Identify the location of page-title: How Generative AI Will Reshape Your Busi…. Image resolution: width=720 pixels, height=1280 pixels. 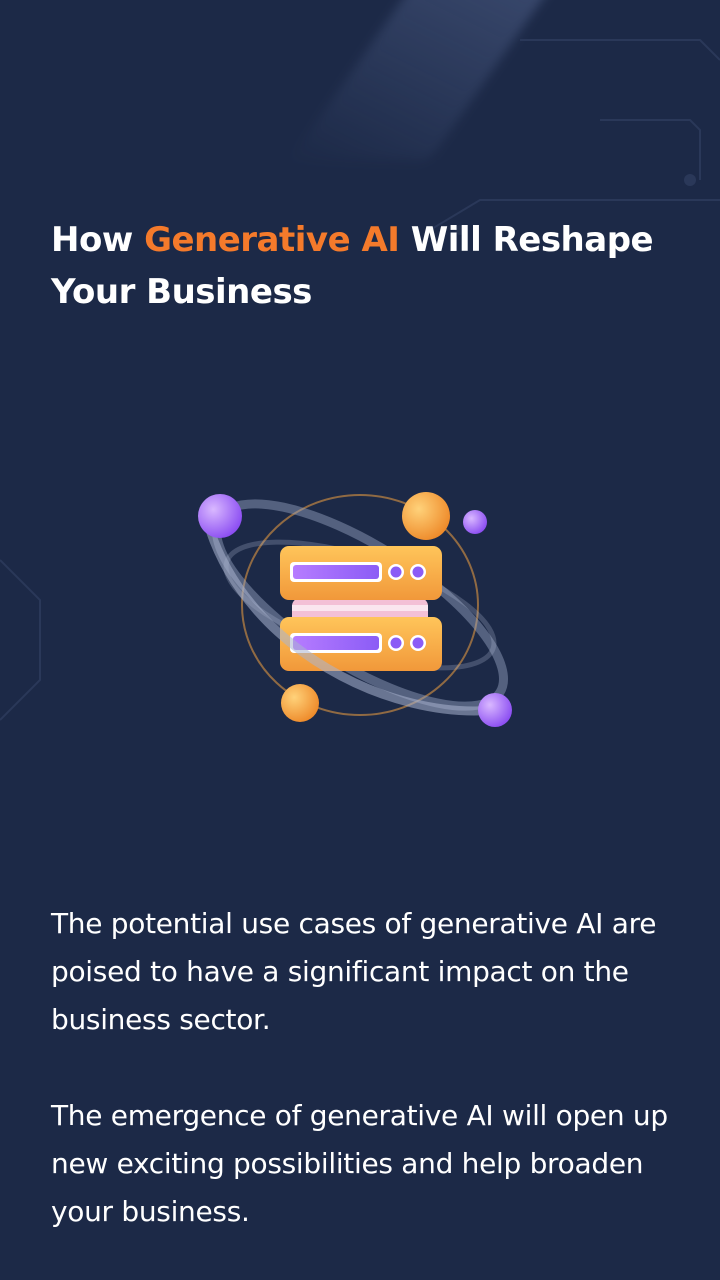
(376, 266).